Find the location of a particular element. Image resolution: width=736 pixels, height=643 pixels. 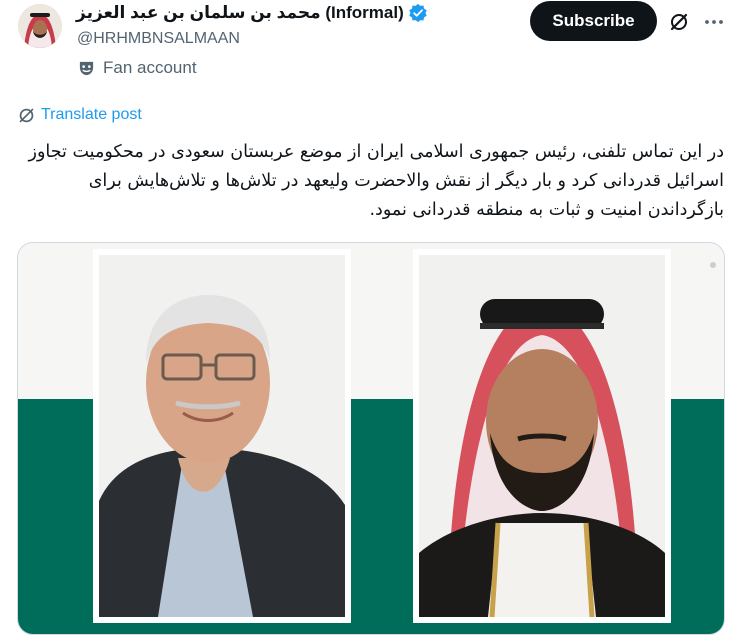

avatar is located at coordinates (40, 26).